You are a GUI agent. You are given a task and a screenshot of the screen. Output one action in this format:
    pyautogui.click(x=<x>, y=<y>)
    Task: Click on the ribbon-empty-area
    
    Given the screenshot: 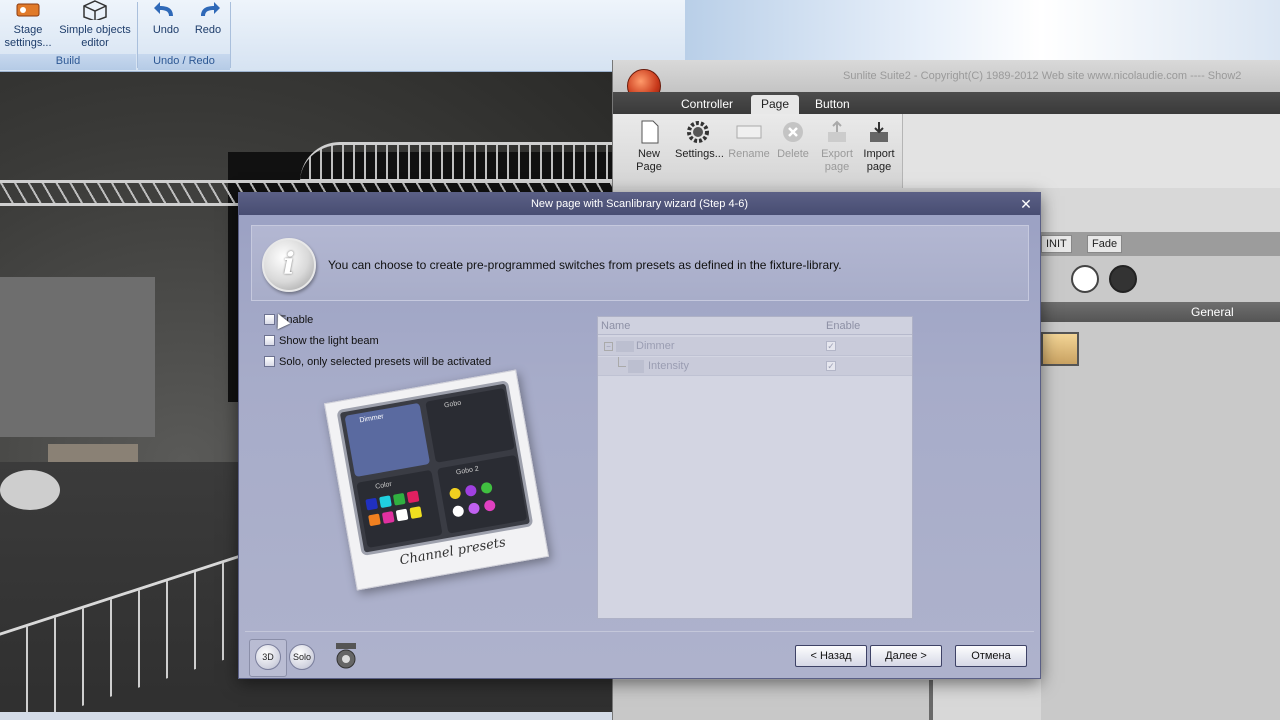 What is the action you would take?
    pyautogui.click(x=1091, y=151)
    